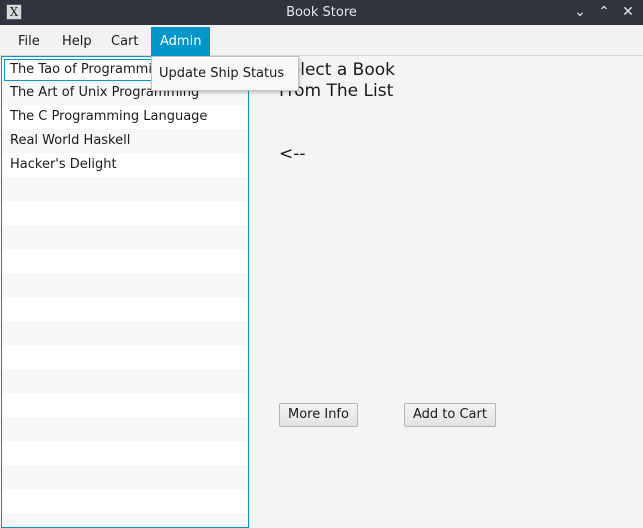 This screenshot has height=528, width=643. Describe the element at coordinates (450, 415) in the screenshot. I see `add-to-cart-button: Add to Cart` at that location.